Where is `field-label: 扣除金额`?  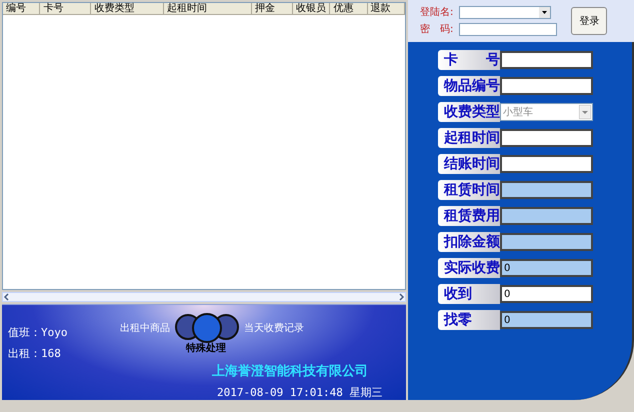 field-label: 扣除金额 is located at coordinates (469, 242).